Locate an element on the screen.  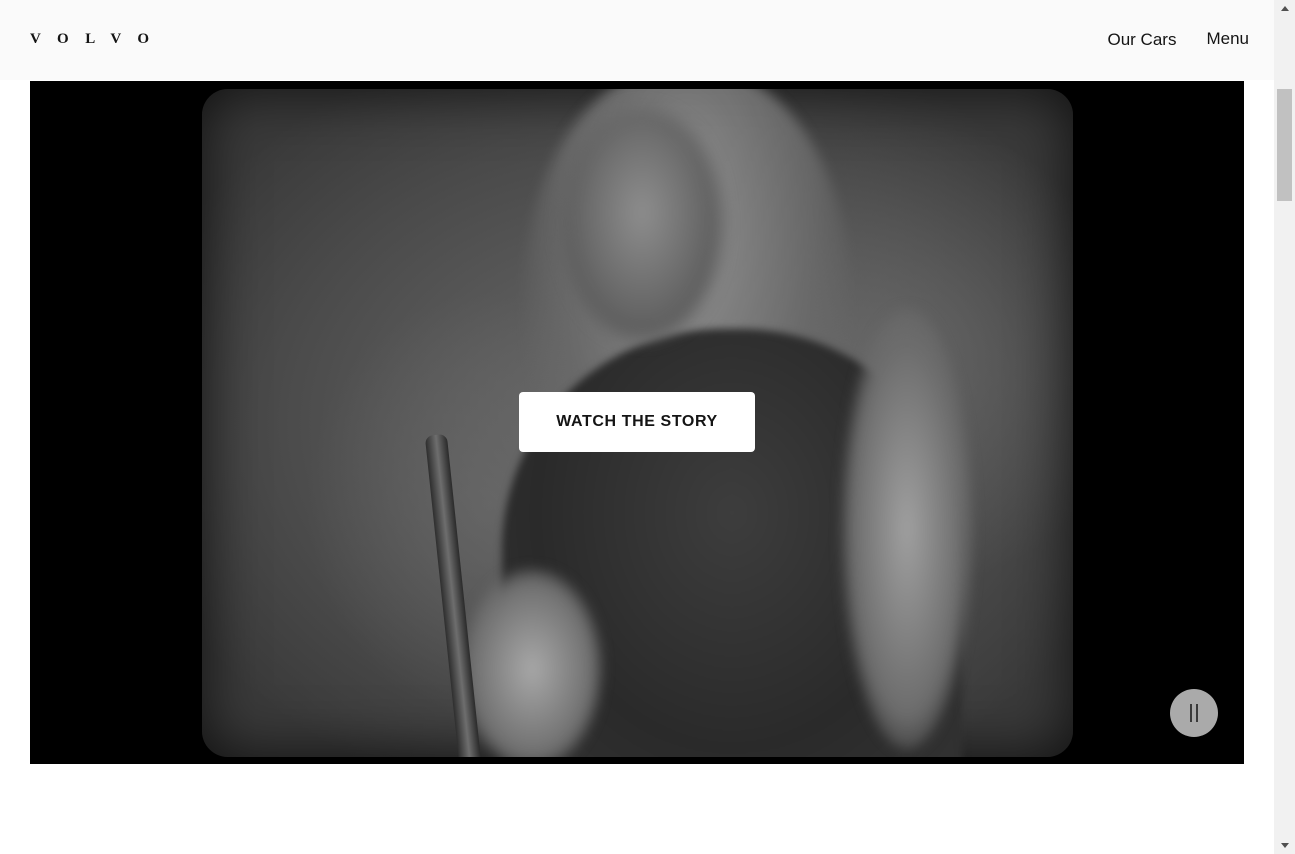
scroll-down-button is located at coordinates (1284, 845).